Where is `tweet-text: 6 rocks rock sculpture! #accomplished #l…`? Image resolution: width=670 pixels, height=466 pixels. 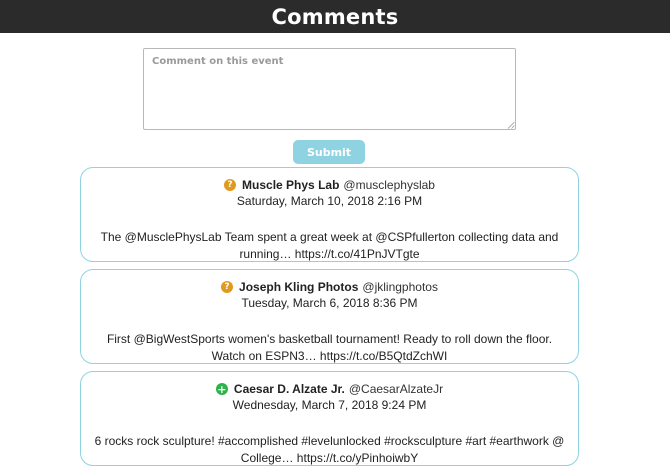
tweet-text: 6 rocks rock sculpture! #accomplished #l… is located at coordinates (329, 449).